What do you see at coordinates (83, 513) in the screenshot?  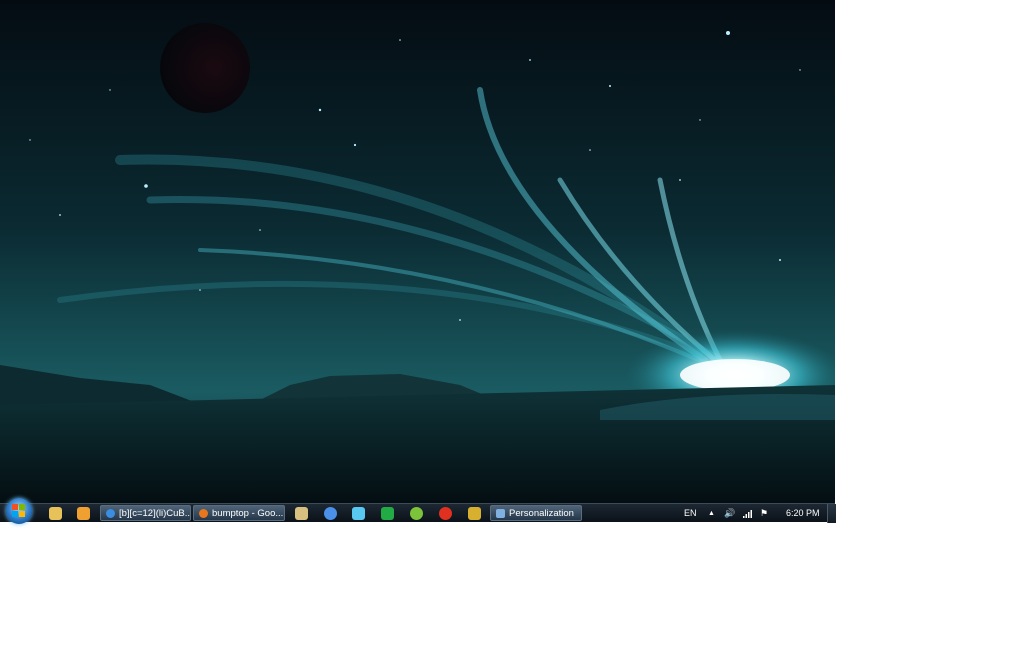 I see `media-player-icon` at bounding box center [83, 513].